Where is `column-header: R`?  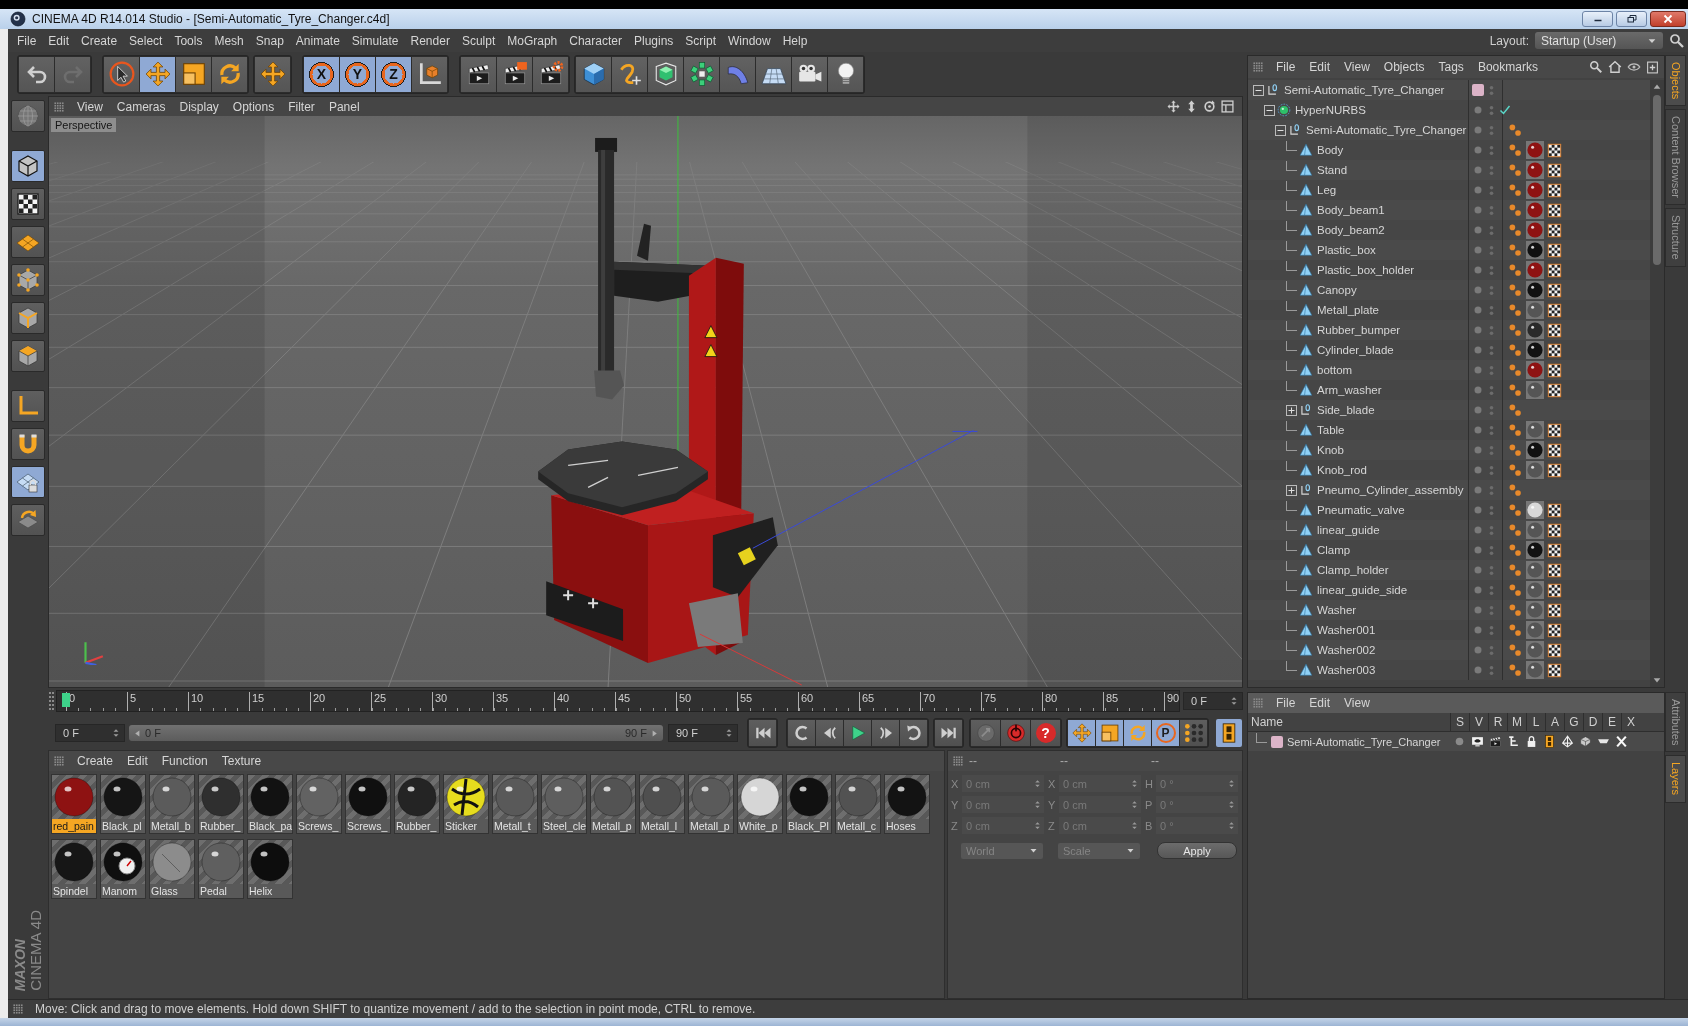 column-header: R is located at coordinates (1497, 722).